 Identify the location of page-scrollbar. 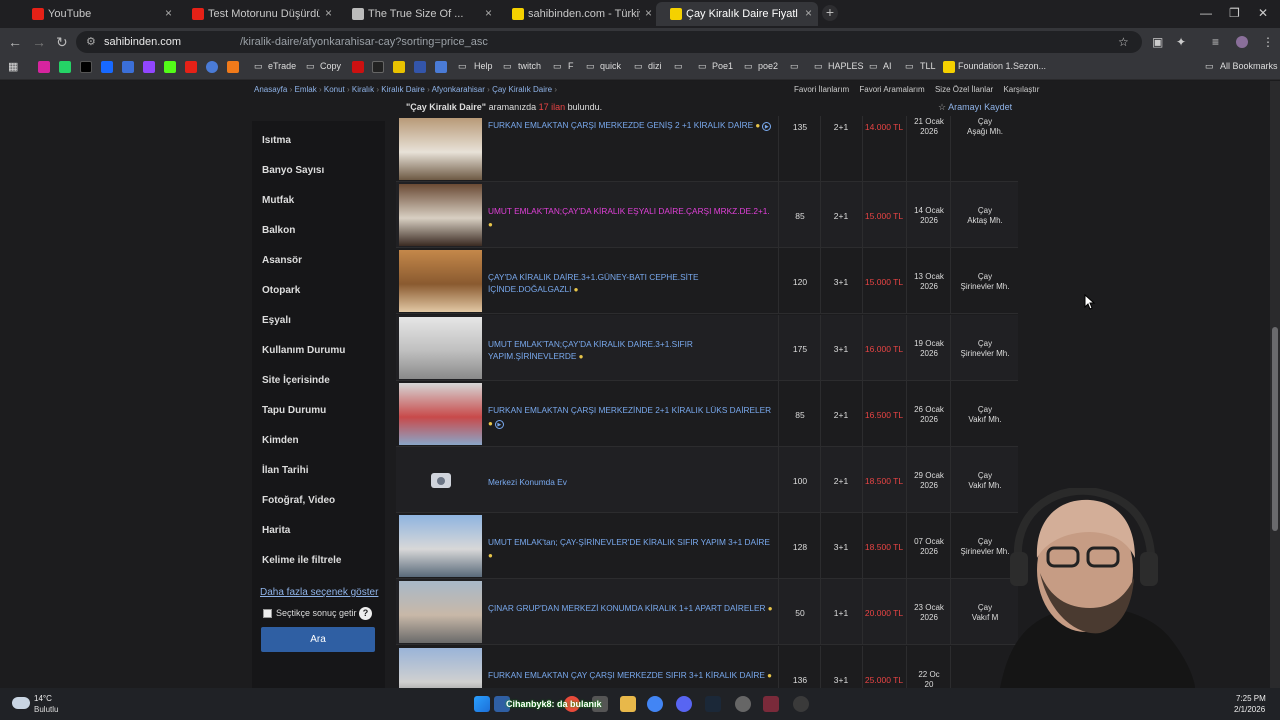
(1275, 384).